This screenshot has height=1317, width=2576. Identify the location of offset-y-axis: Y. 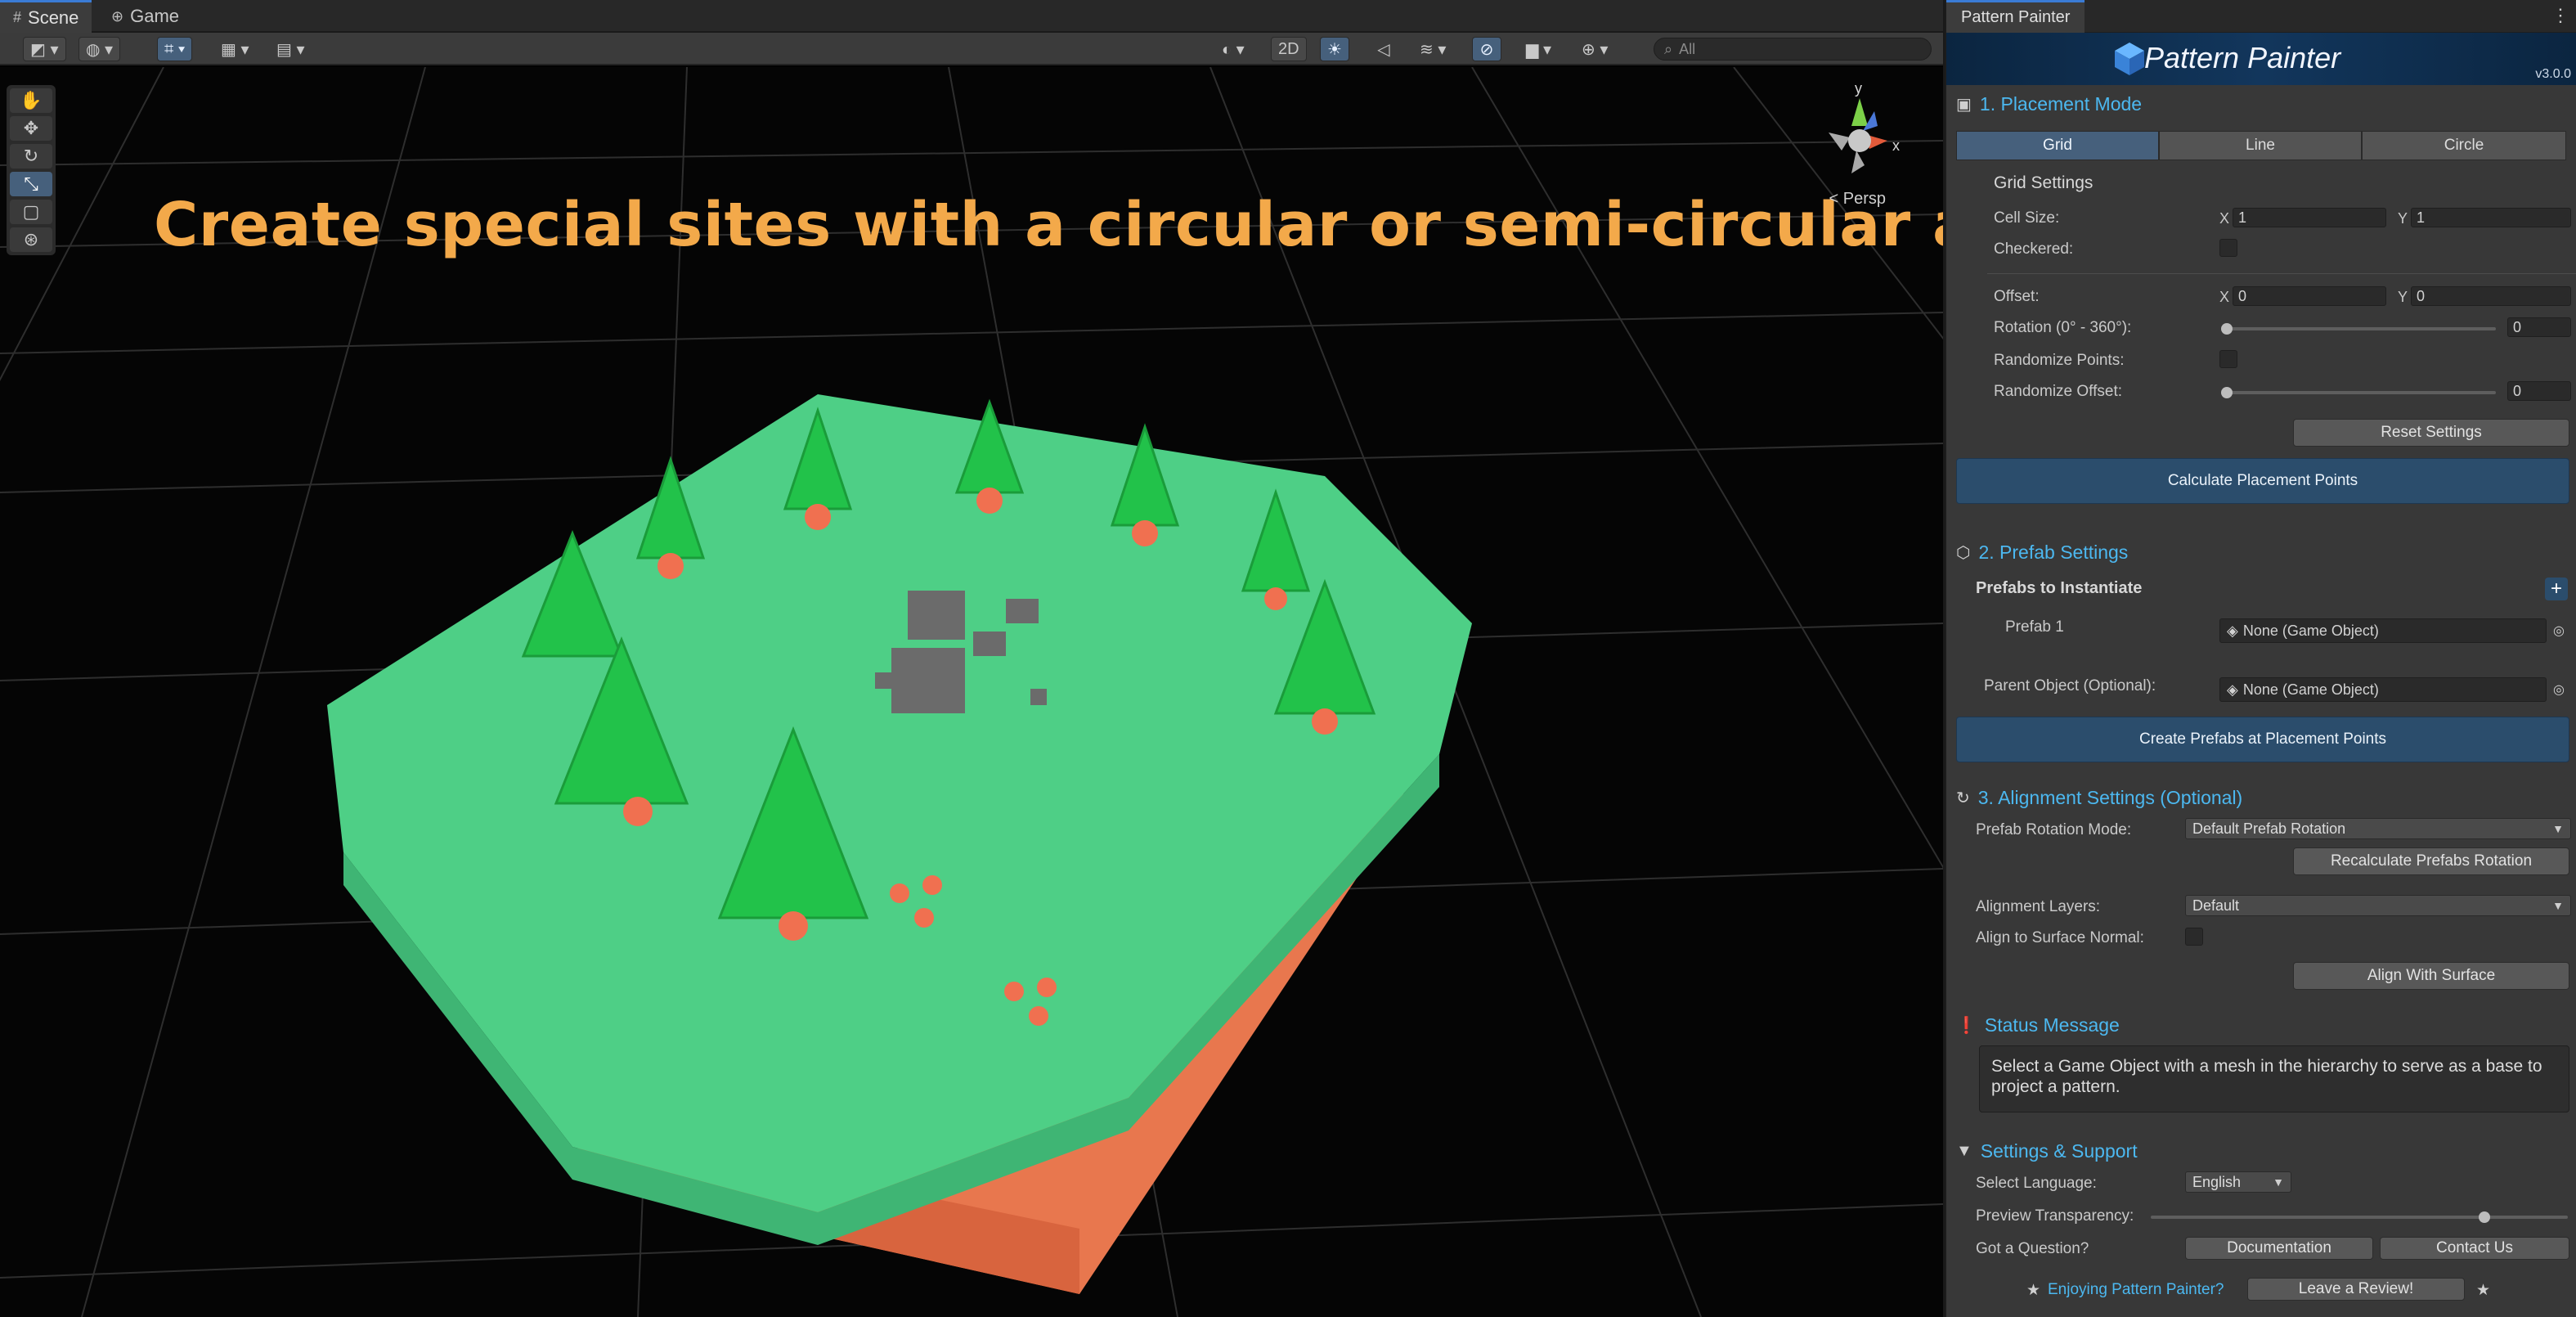
(2403, 297).